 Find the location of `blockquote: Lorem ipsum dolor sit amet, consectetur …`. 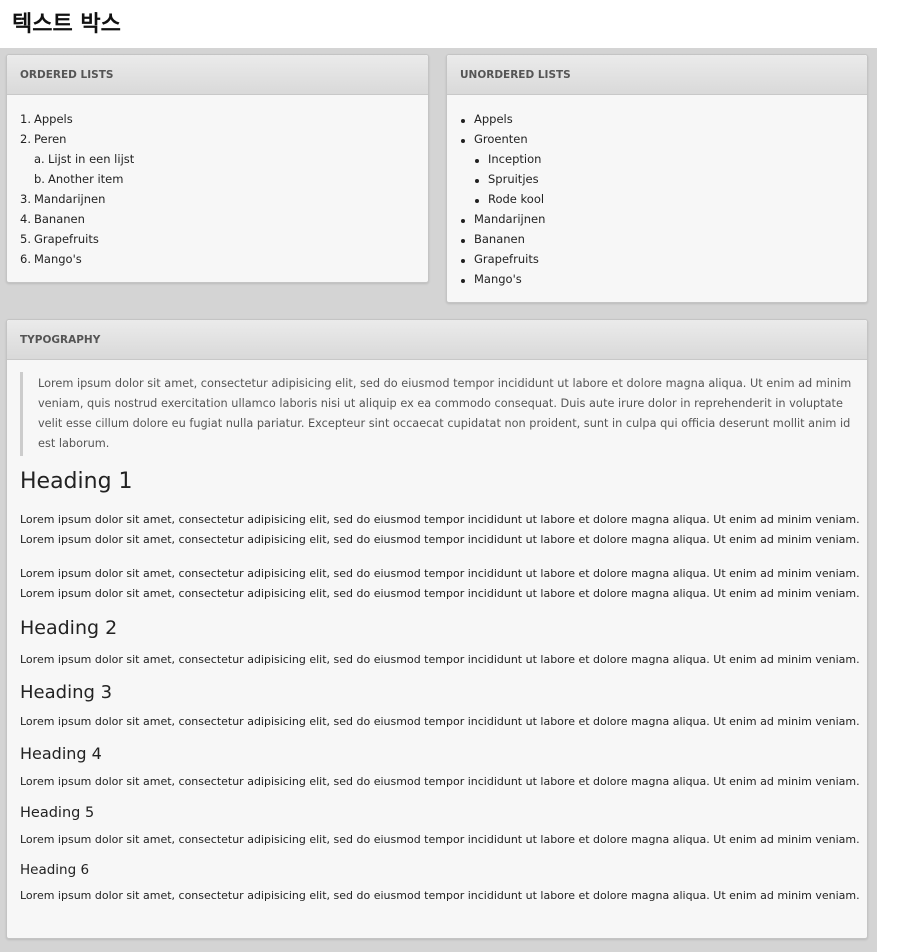

blockquote: Lorem ipsum dolor sit amet, consectetur … is located at coordinates (437, 414).